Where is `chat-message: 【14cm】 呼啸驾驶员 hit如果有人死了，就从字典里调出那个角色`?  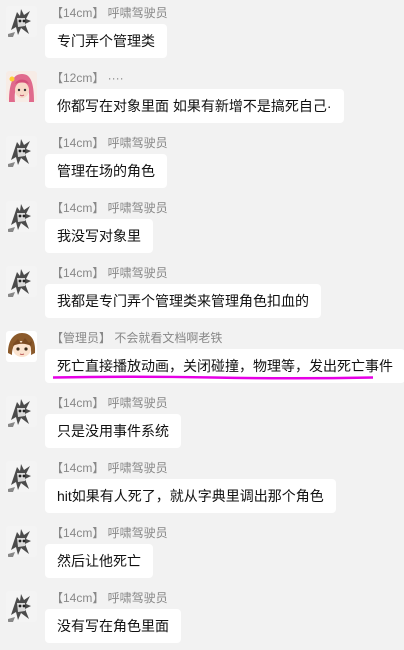
chat-message: 【14cm】 呼啸驾驶员 hit如果有人死了，就从字典里调出那个角色 is located at coordinates (202, 487).